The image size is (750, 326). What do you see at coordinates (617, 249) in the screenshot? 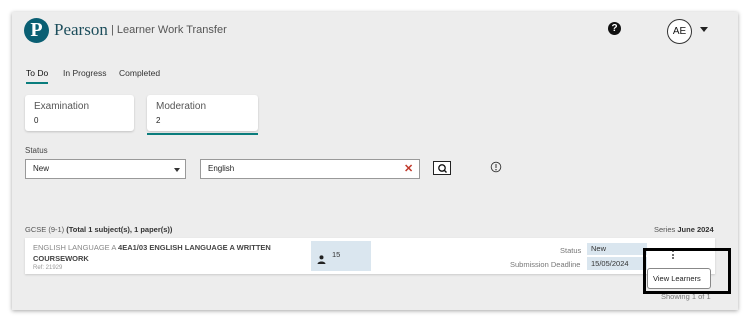
I see `row-status-value: New` at bounding box center [617, 249].